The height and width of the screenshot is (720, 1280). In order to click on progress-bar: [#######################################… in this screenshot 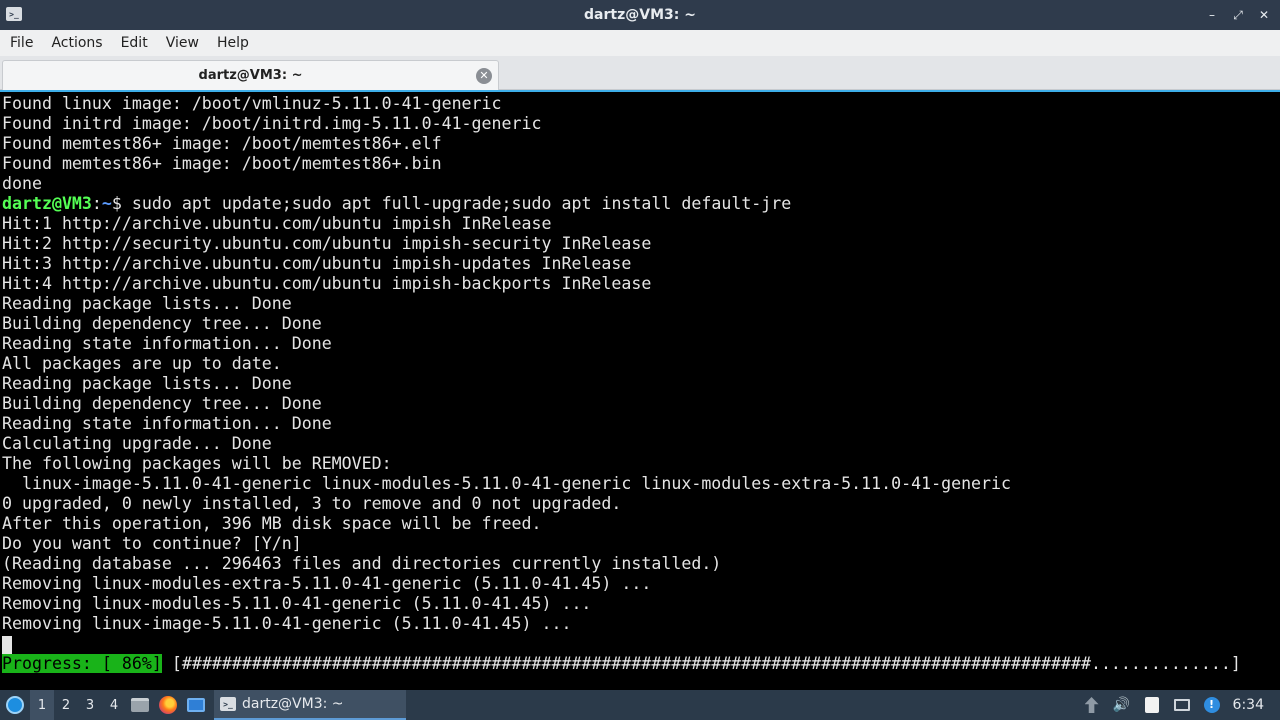, I will do `click(701, 663)`.